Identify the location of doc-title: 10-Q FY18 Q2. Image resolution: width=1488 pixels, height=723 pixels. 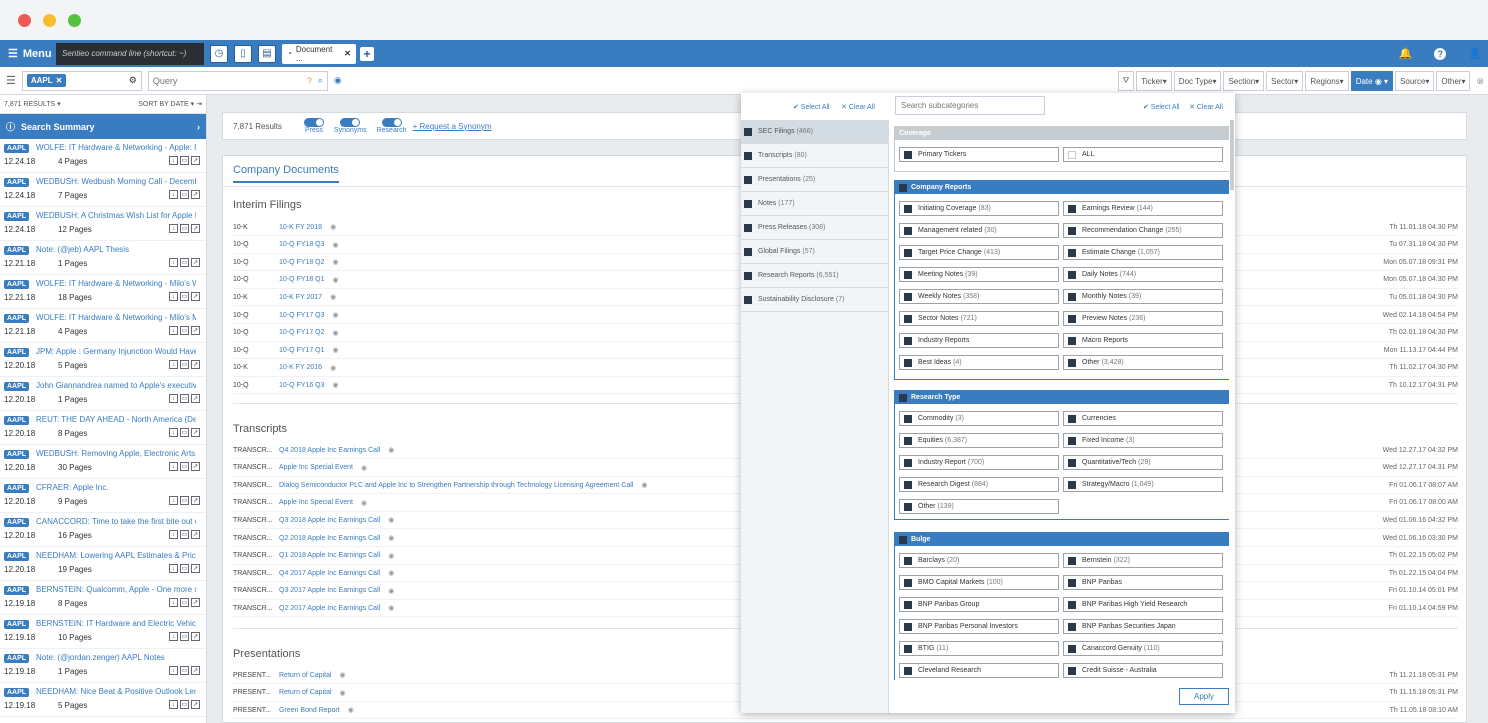
(302, 262).